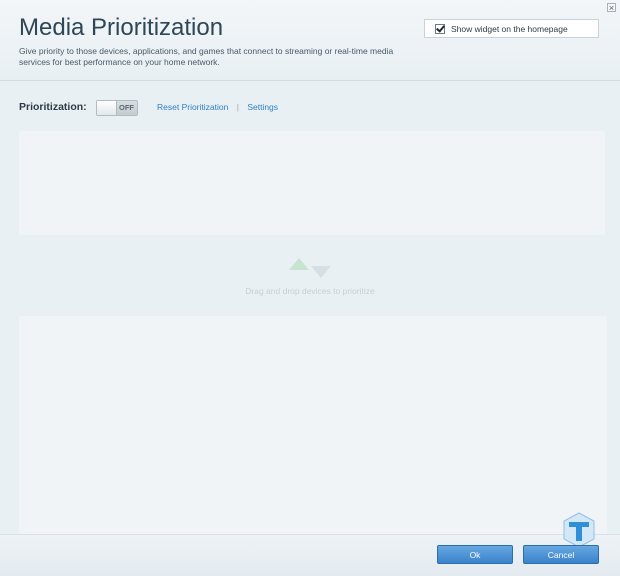  What do you see at coordinates (310, 268) in the screenshot?
I see `up-down-arrows-icon` at bounding box center [310, 268].